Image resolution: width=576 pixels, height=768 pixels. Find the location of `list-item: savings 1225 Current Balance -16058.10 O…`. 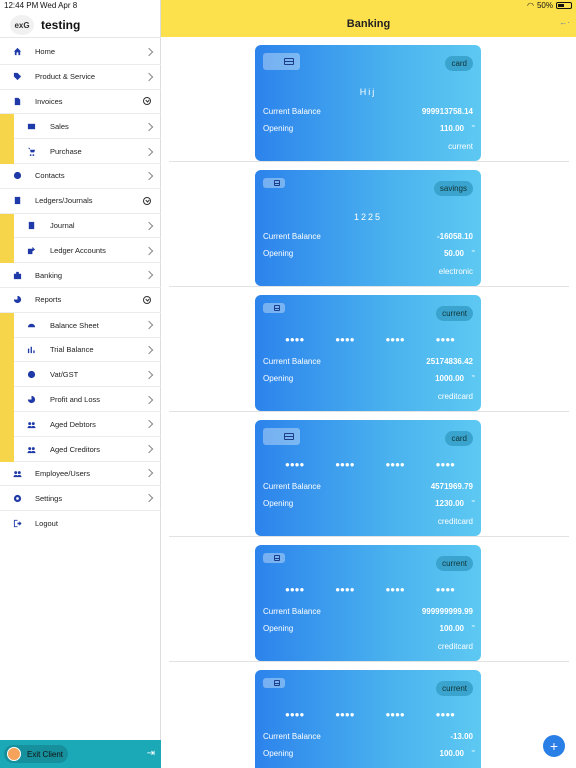

list-item: savings 1225 Current Balance -16058.10 O… is located at coordinates (369, 224).